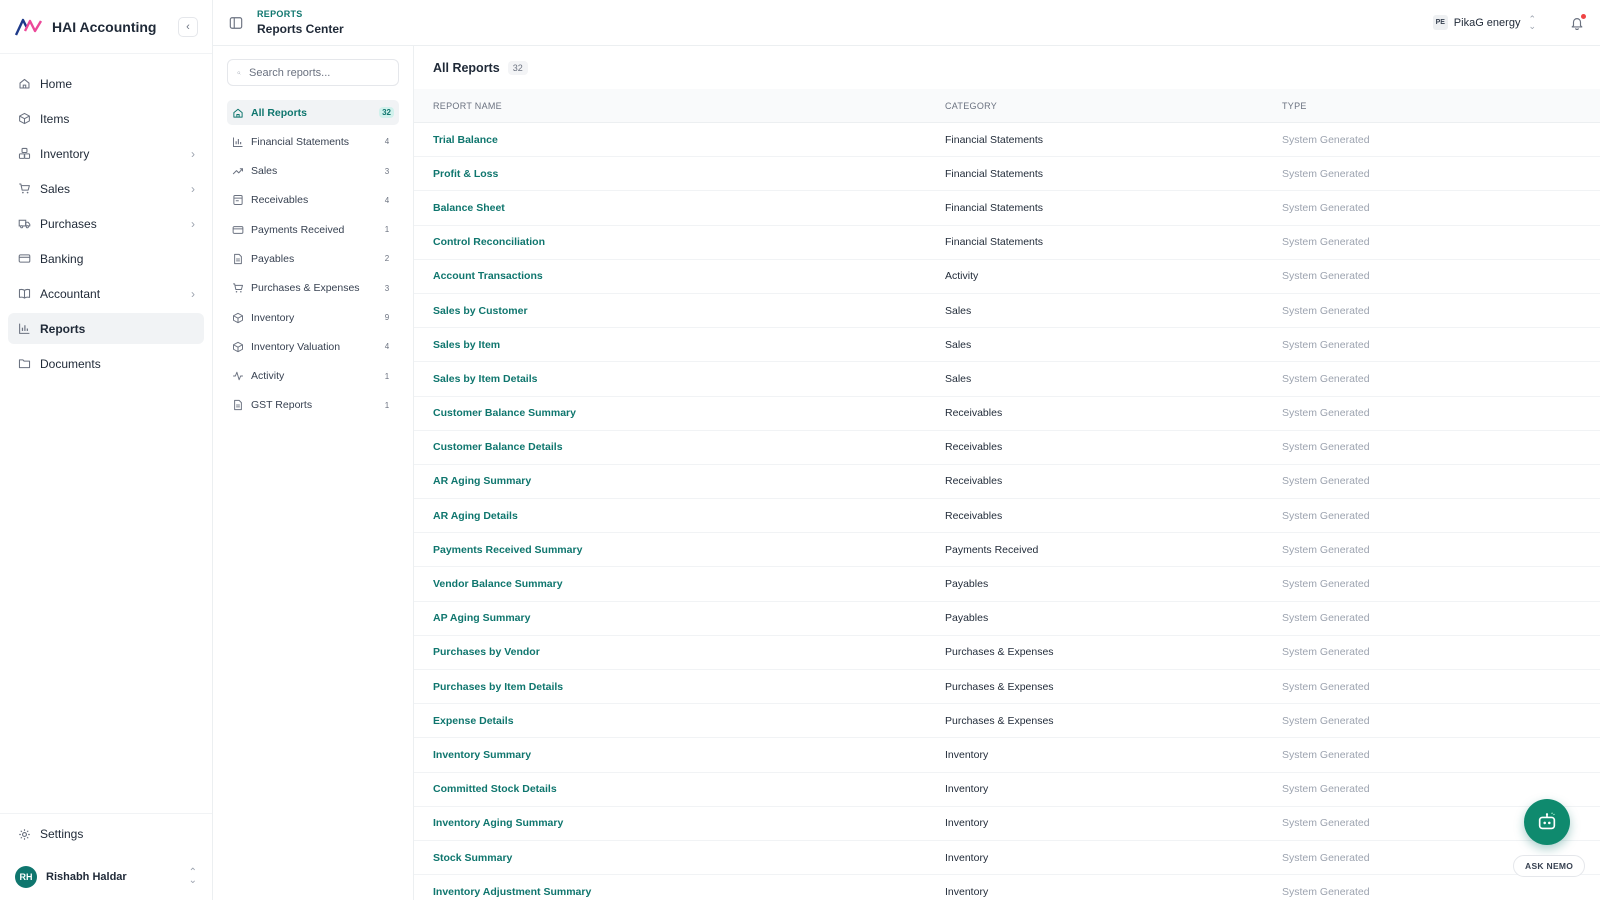  Describe the element at coordinates (481, 618) in the screenshot. I see `report-name-link: AP Aging Summary` at that location.